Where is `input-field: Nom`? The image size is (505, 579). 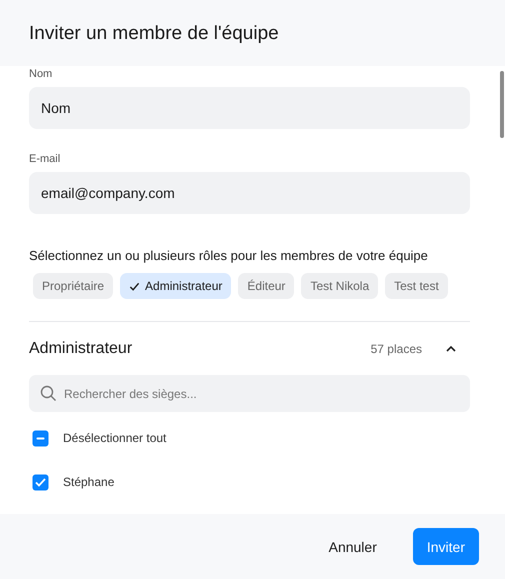
input-field: Nom is located at coordinates (249, 108).